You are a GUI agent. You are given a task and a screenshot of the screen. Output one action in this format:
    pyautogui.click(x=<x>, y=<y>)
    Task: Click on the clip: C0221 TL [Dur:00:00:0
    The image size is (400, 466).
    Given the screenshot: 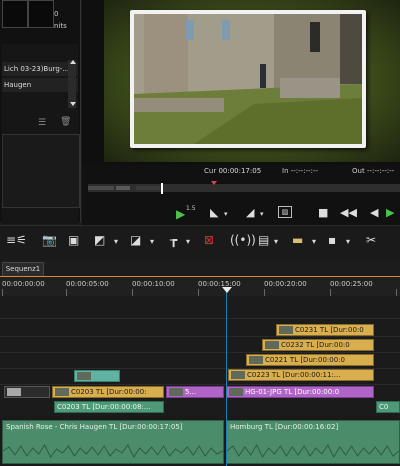 What is the action you would take?
    pyautogui.click(x=310, y=360)
    